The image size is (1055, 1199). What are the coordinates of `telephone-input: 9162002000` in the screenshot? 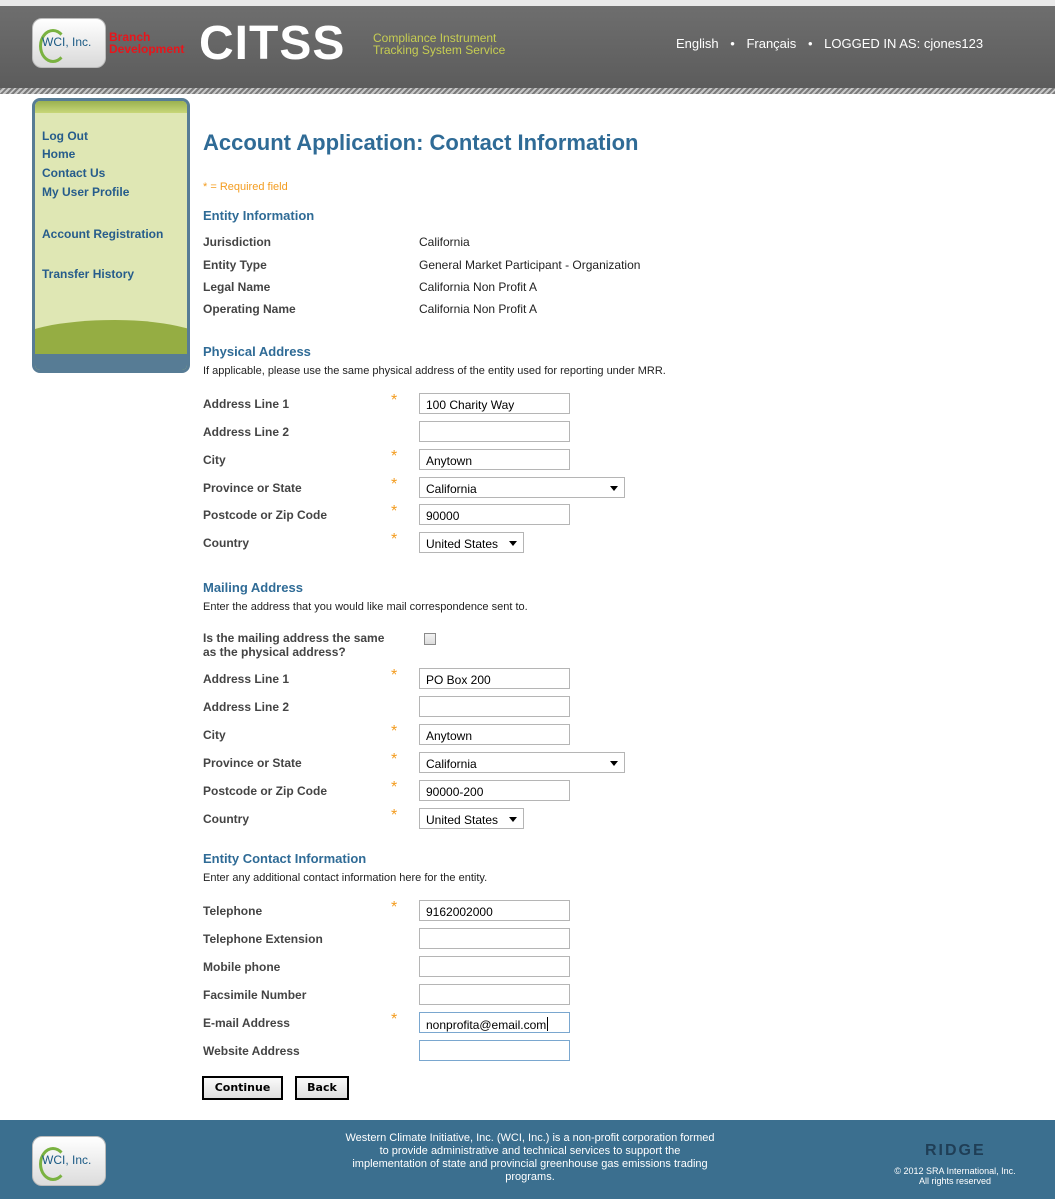 It's located at (494, 910).